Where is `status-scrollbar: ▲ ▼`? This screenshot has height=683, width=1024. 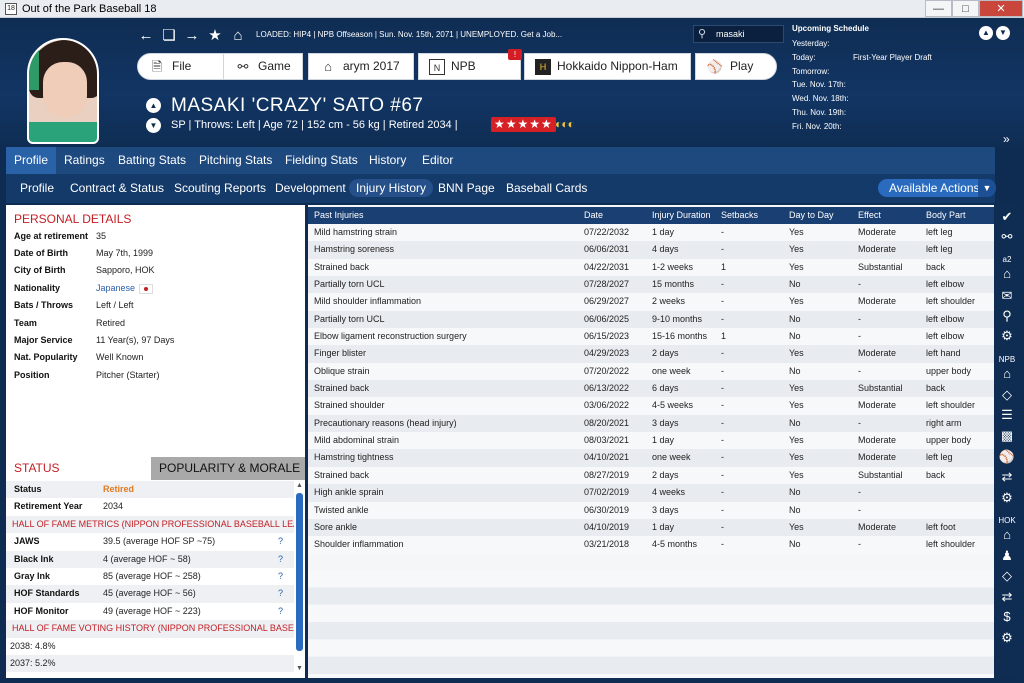 status-scrollbar: ▲ ▼ is located at coordinates (299, 578).